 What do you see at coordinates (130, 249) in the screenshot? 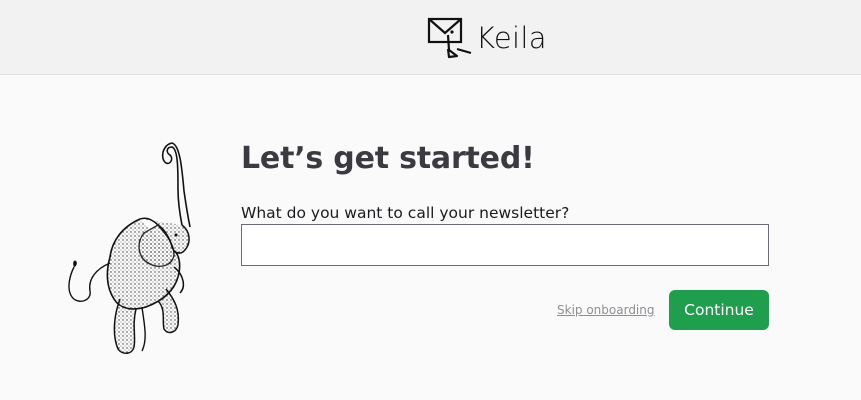
I see `elephant-illustration` at bounding box center [130, 249].